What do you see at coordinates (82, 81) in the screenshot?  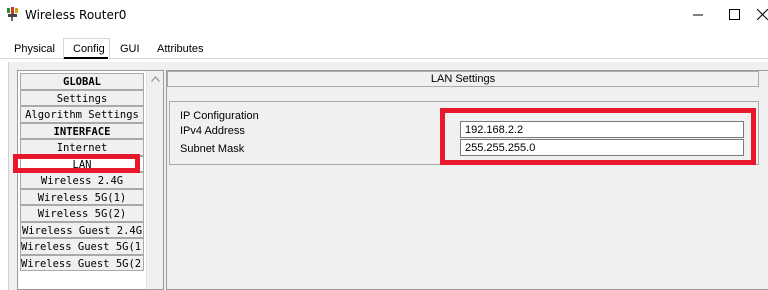 I see `sidebar-header-global: GLOBAL` at bounding box center [82, 81].